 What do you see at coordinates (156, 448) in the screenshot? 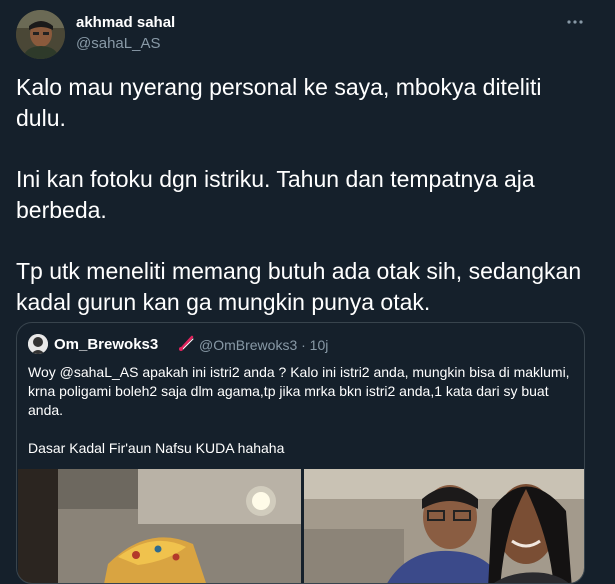
I see `quoted-paragraph: Dasar Kadal Fir'aun Nafsu KUDA hahaha` at bounding box center [156, 448].